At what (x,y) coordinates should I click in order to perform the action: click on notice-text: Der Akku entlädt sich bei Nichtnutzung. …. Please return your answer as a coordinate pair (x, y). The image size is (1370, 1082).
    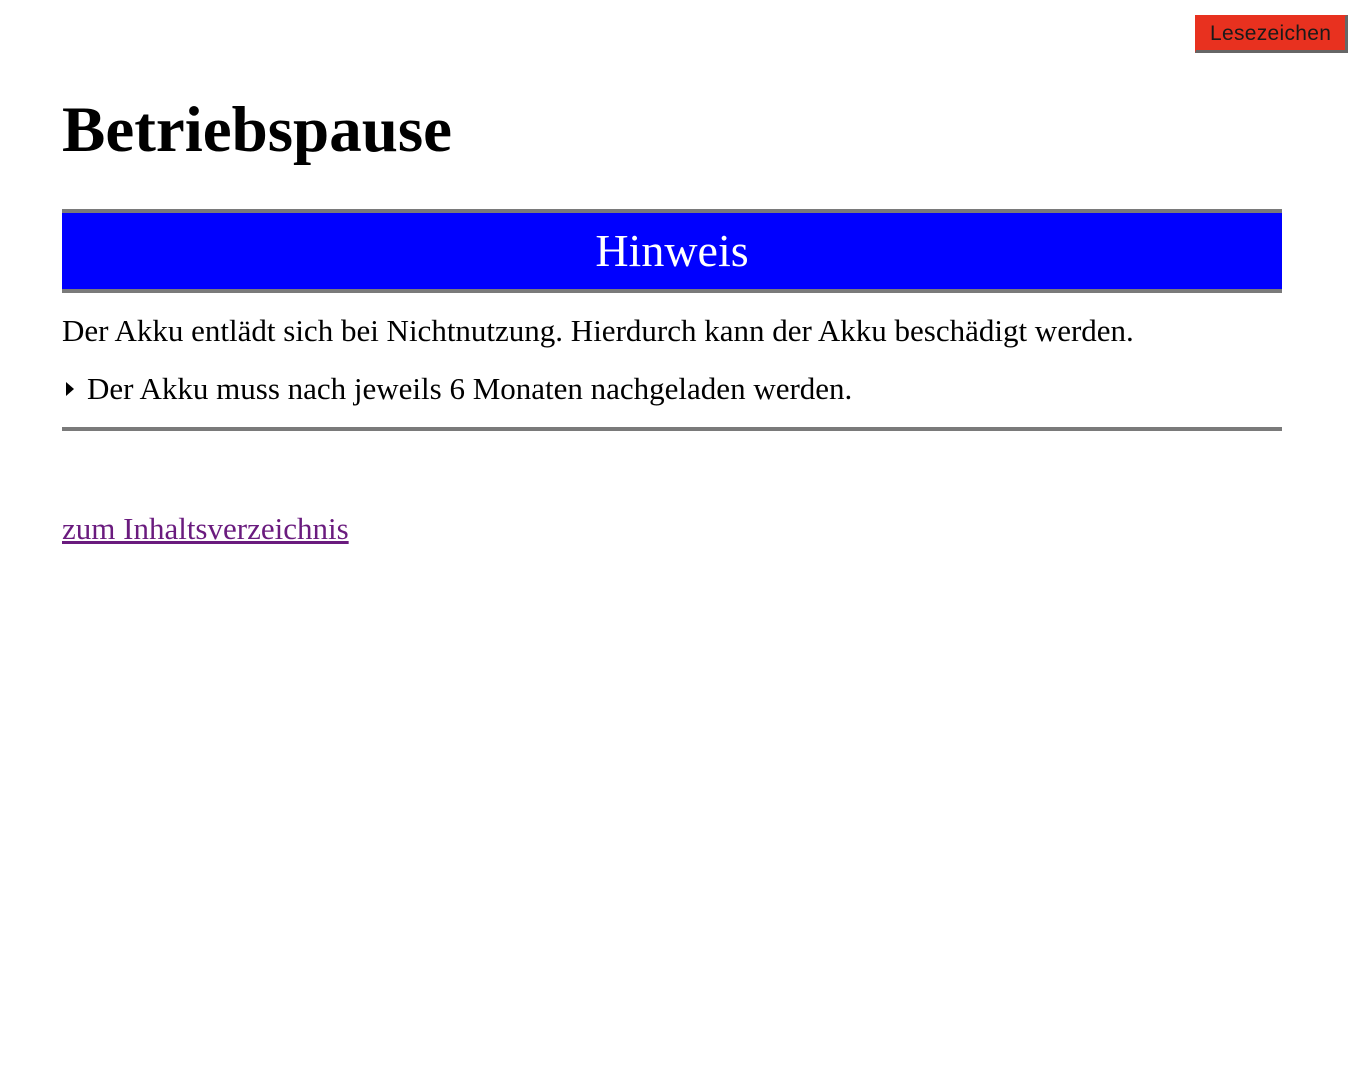
    Looking at the image, I should click on (598, 330).